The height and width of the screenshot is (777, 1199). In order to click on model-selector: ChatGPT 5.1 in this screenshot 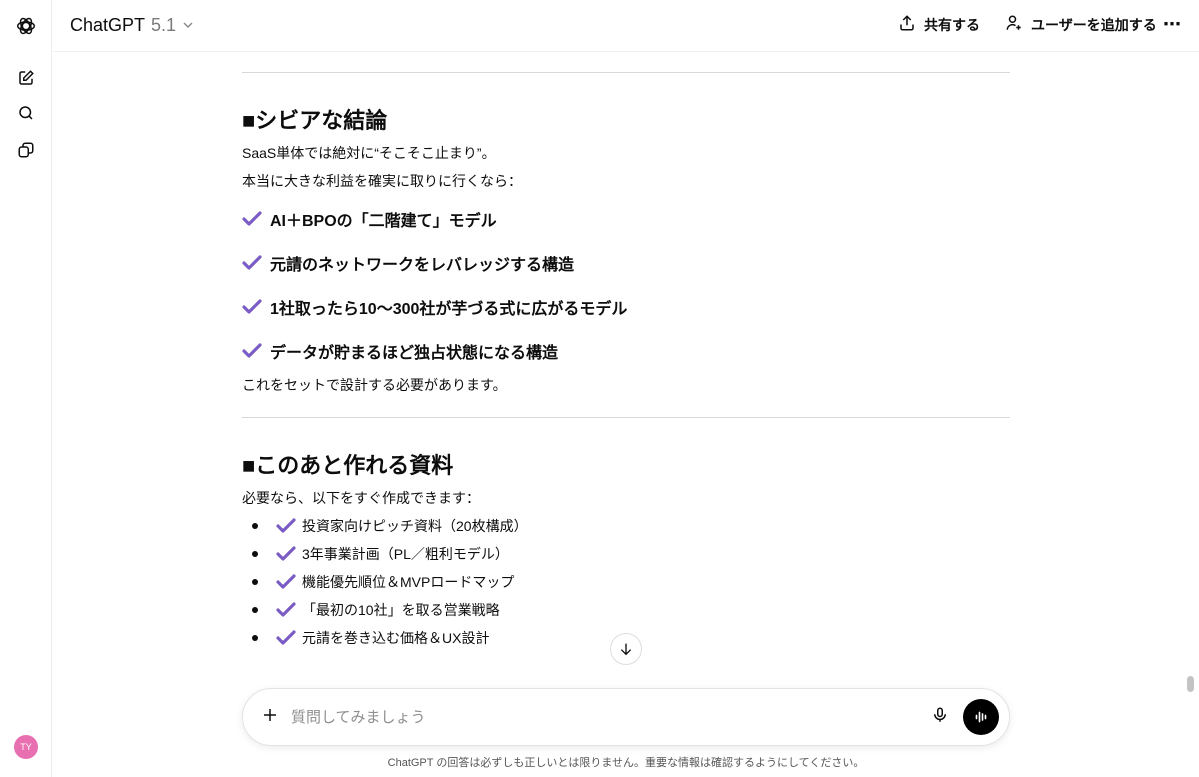, I will do `click(132, 25)`.